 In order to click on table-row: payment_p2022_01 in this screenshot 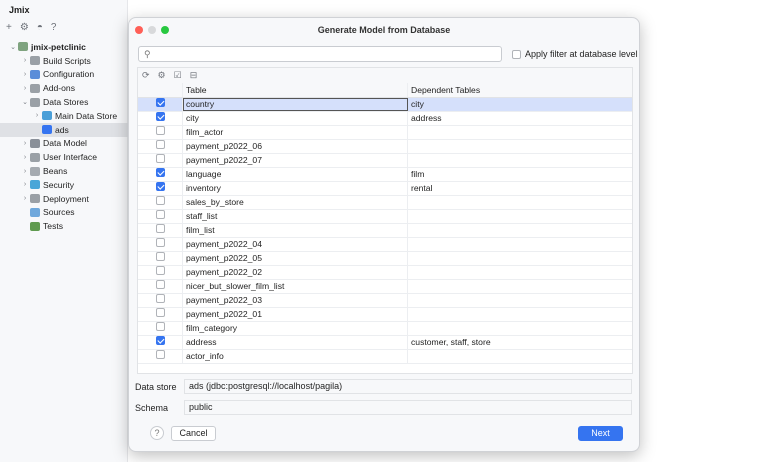, I will do `click(385, 315)`.